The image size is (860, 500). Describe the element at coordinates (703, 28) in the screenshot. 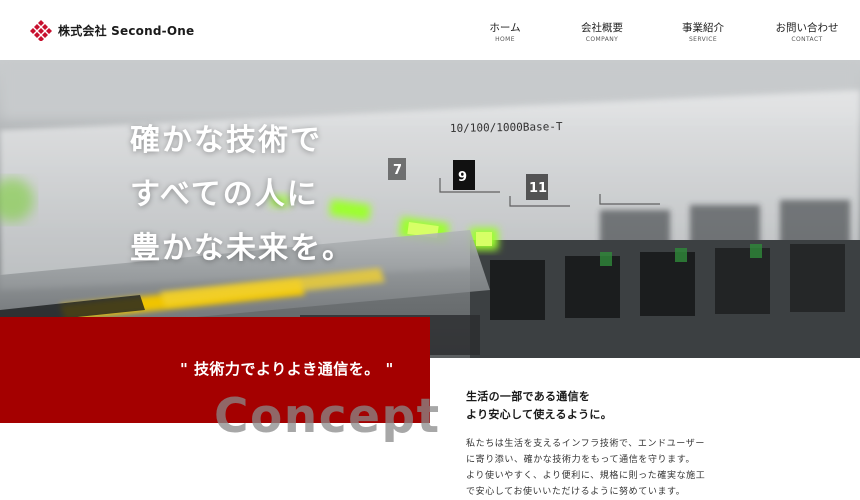

I see `nav-label-jp: 事業紹介` at that location.